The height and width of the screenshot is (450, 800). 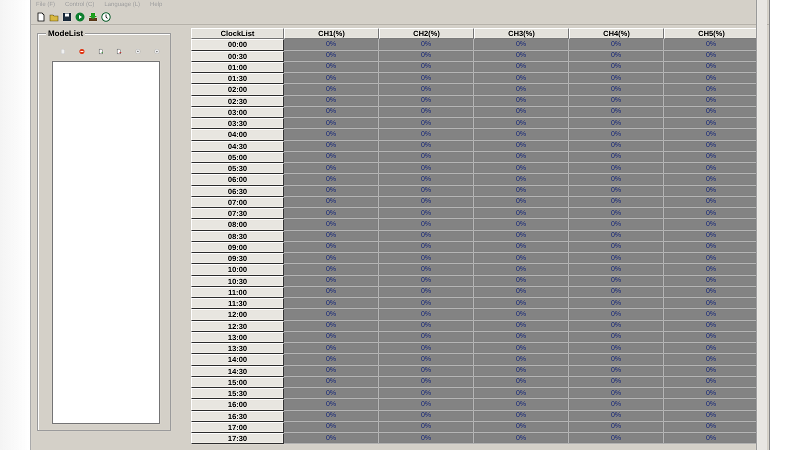 I want to click on scrollbar, so click(x=761, y=225).